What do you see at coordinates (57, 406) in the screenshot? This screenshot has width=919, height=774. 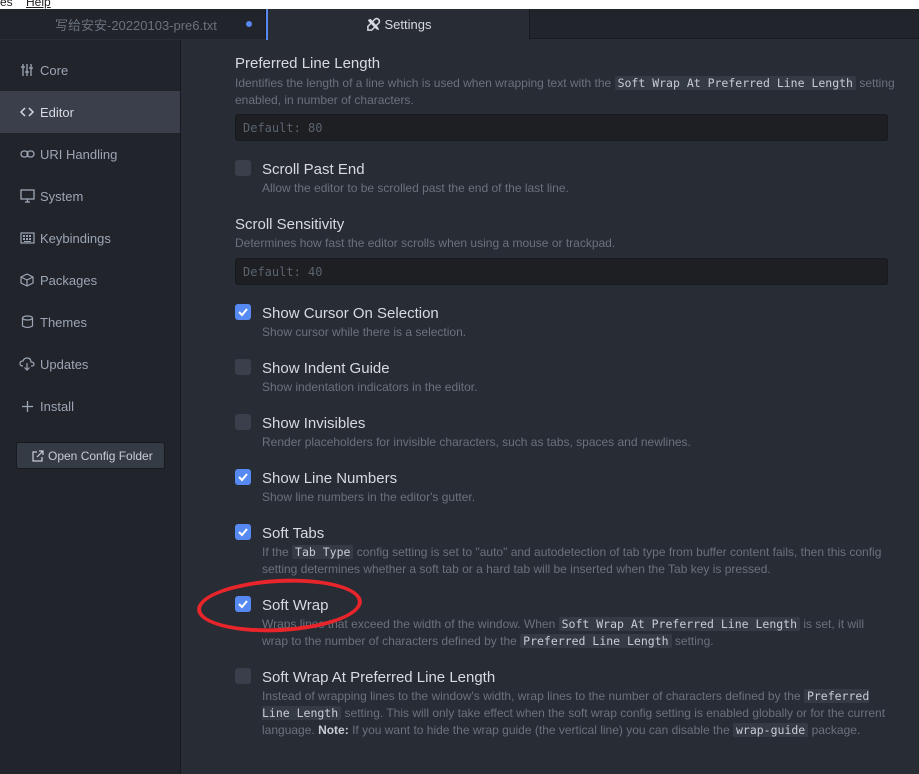 I see `sidebar-item-label: Install` at bounding box center [57, 406].